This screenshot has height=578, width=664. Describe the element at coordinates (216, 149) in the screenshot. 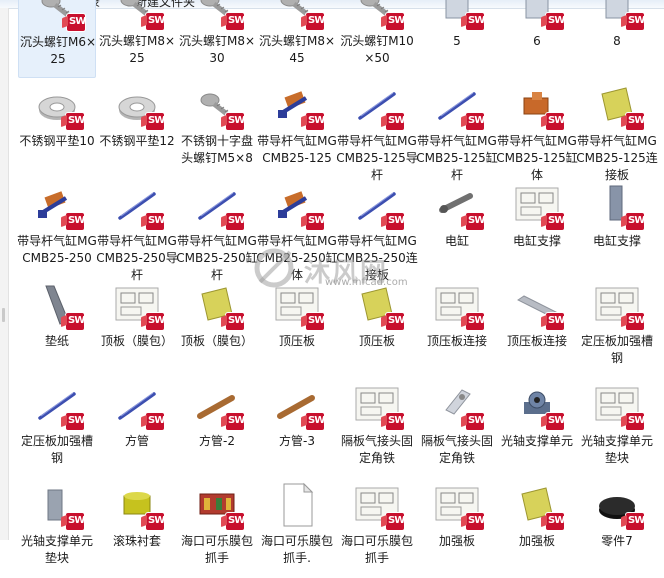

I see `file-label: 不锈钢十字盘头螺钉M5×8` at that location.